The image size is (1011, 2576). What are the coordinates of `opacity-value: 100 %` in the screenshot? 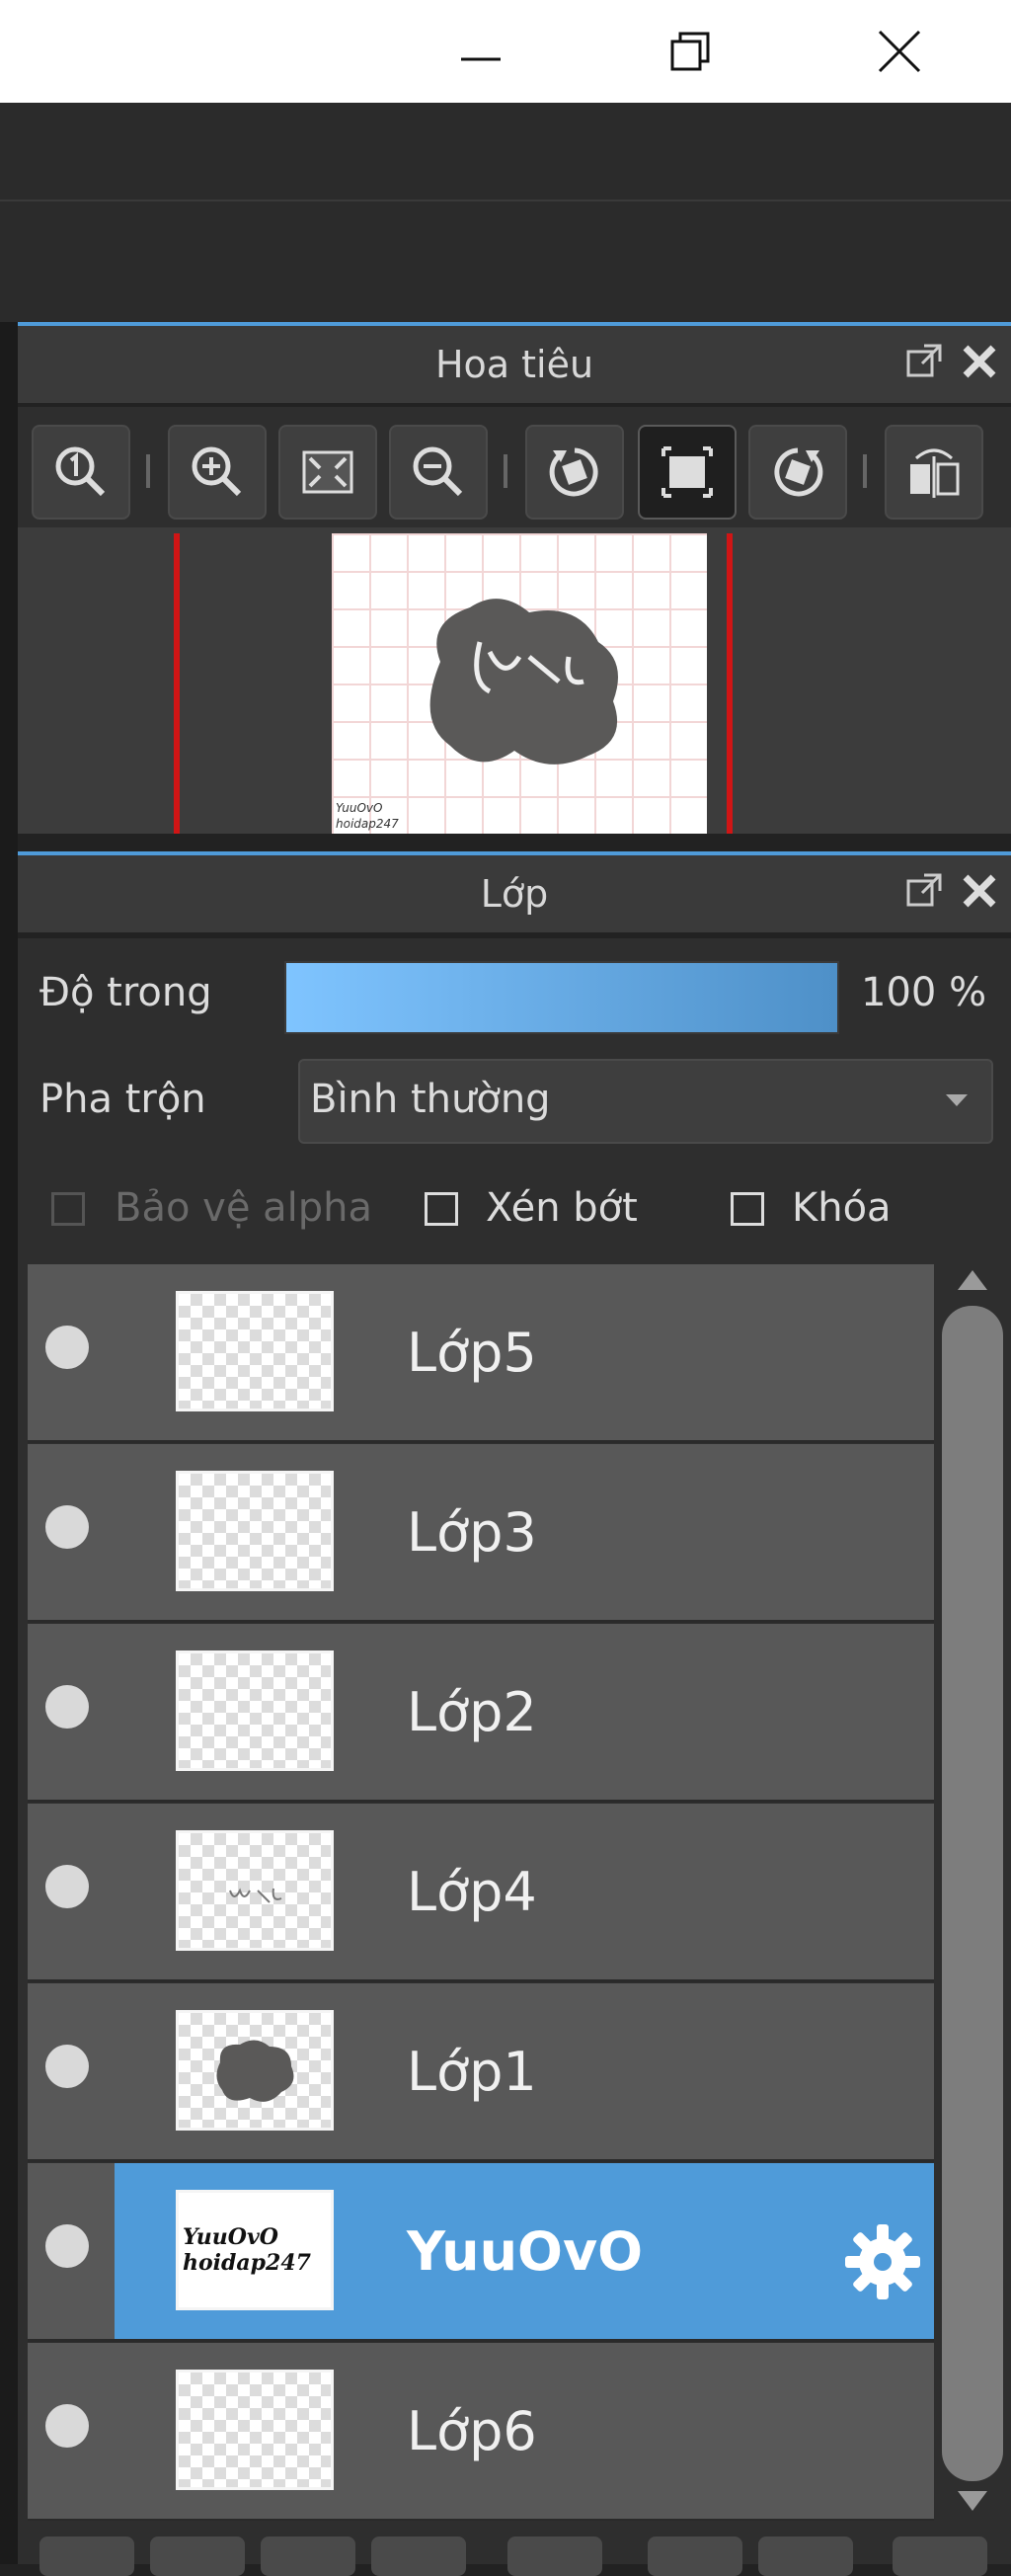 It's located at (924, 992).